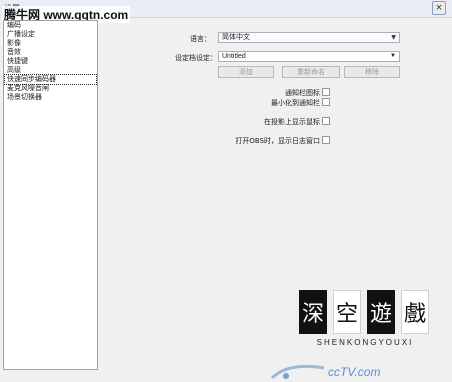  What do you see at coordinates (50, 52) in the screenshot?
I see `sidebar-item-audio: 音效` at bounding box center [50, 52].